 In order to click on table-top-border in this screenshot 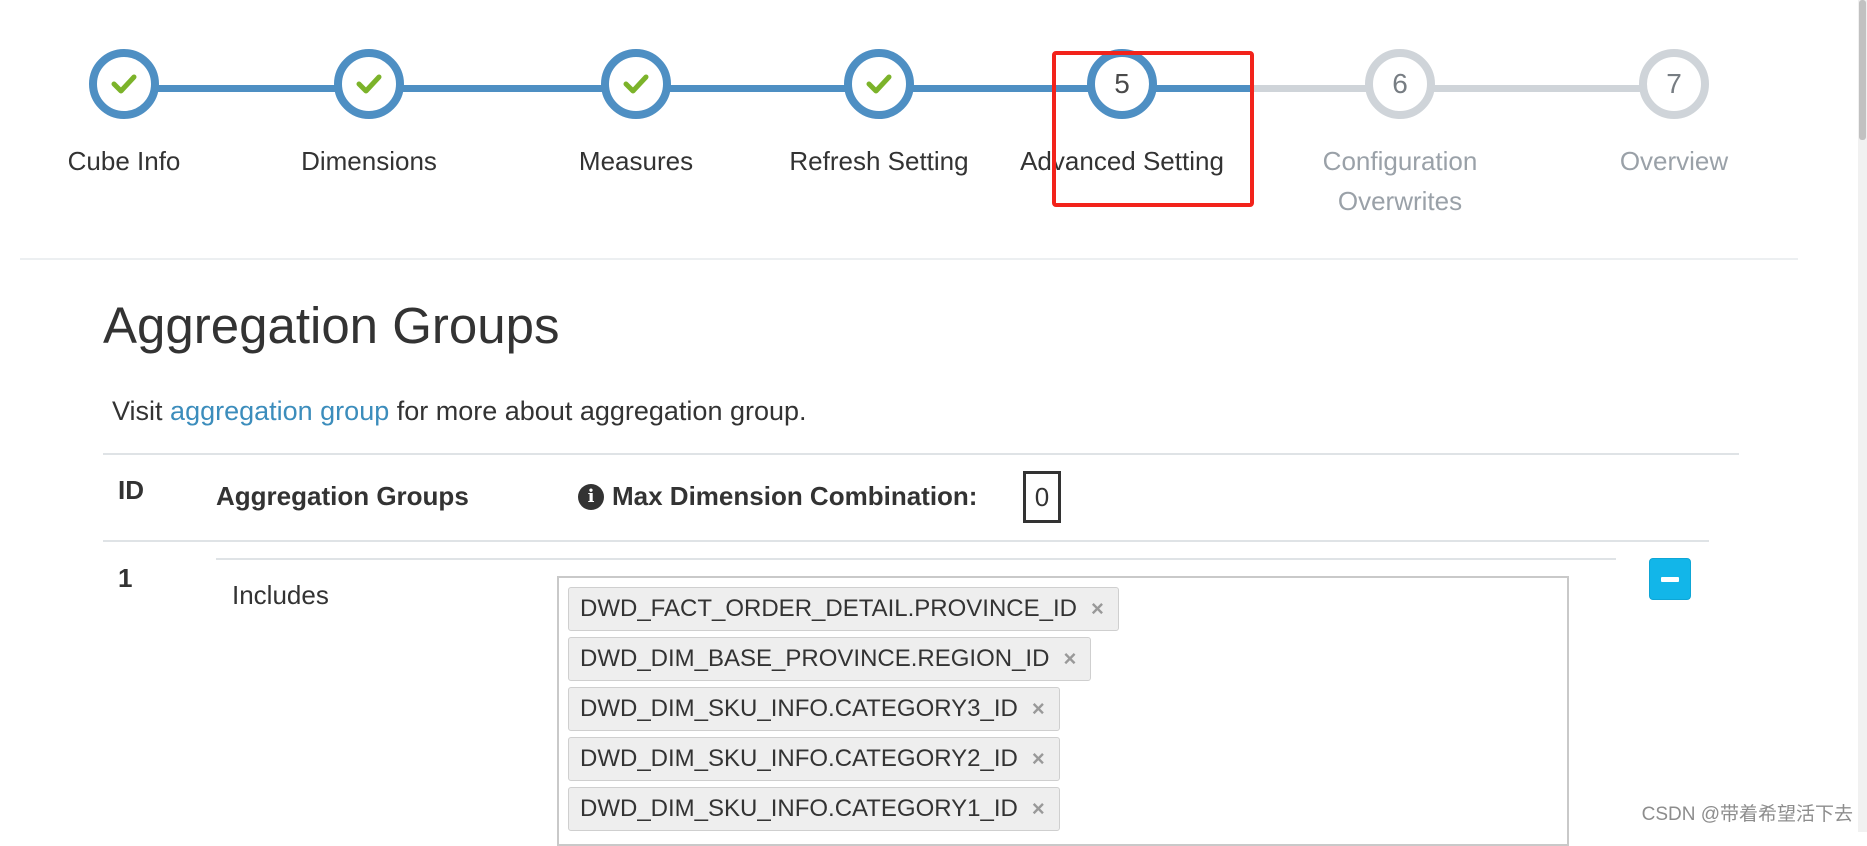, I will do `click(921, 454)`.